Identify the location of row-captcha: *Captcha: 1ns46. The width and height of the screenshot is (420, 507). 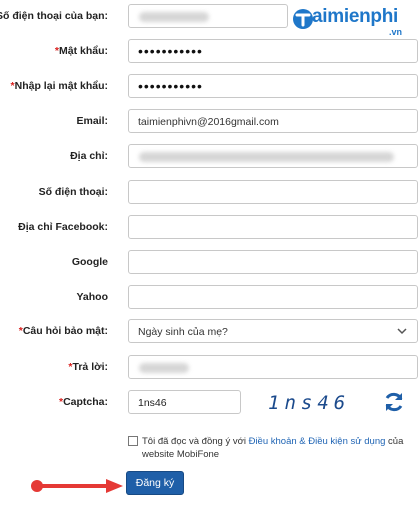
(210, 402).